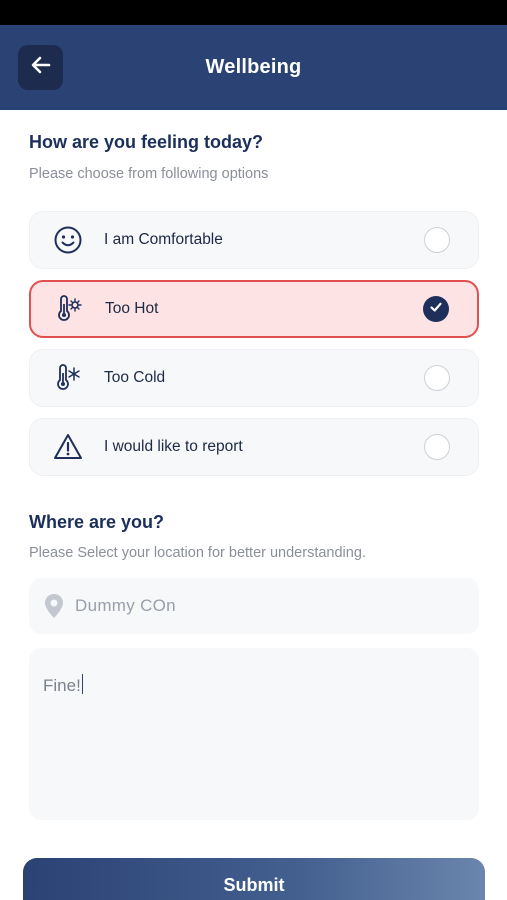  Describe the element at coordinates (146, 142) in the screenshot. I see `feeling-question-title: How are you feeling today?` at that location.